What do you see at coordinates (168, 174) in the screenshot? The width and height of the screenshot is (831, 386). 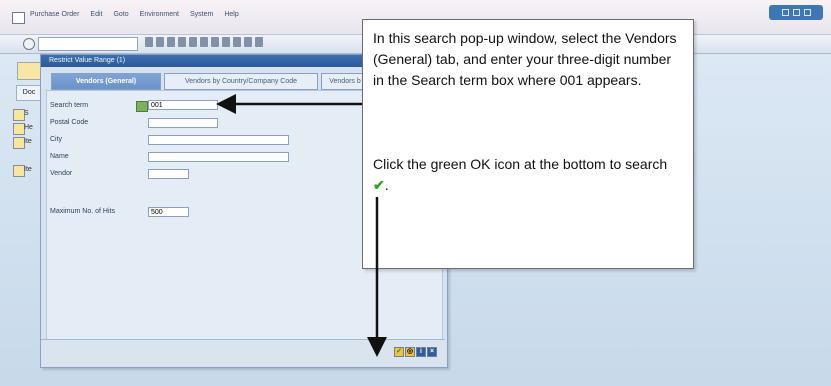 I see `vendor-input` at bounding box center [168, 174].